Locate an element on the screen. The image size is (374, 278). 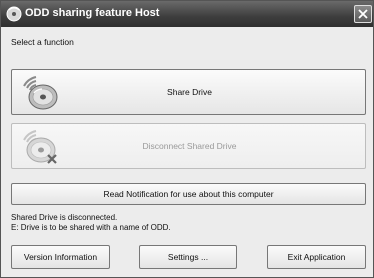
app-icon is located at coordinates (14, 14).